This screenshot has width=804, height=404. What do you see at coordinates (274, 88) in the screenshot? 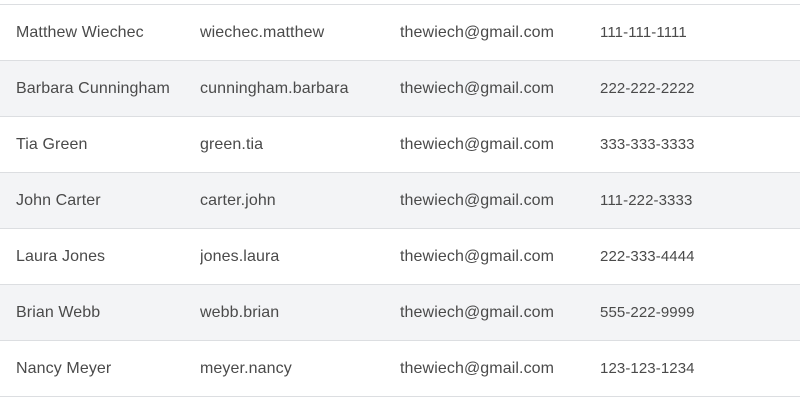
I see `contact-username-cell: cunningham.barbara` at bounding box center [274, 88].